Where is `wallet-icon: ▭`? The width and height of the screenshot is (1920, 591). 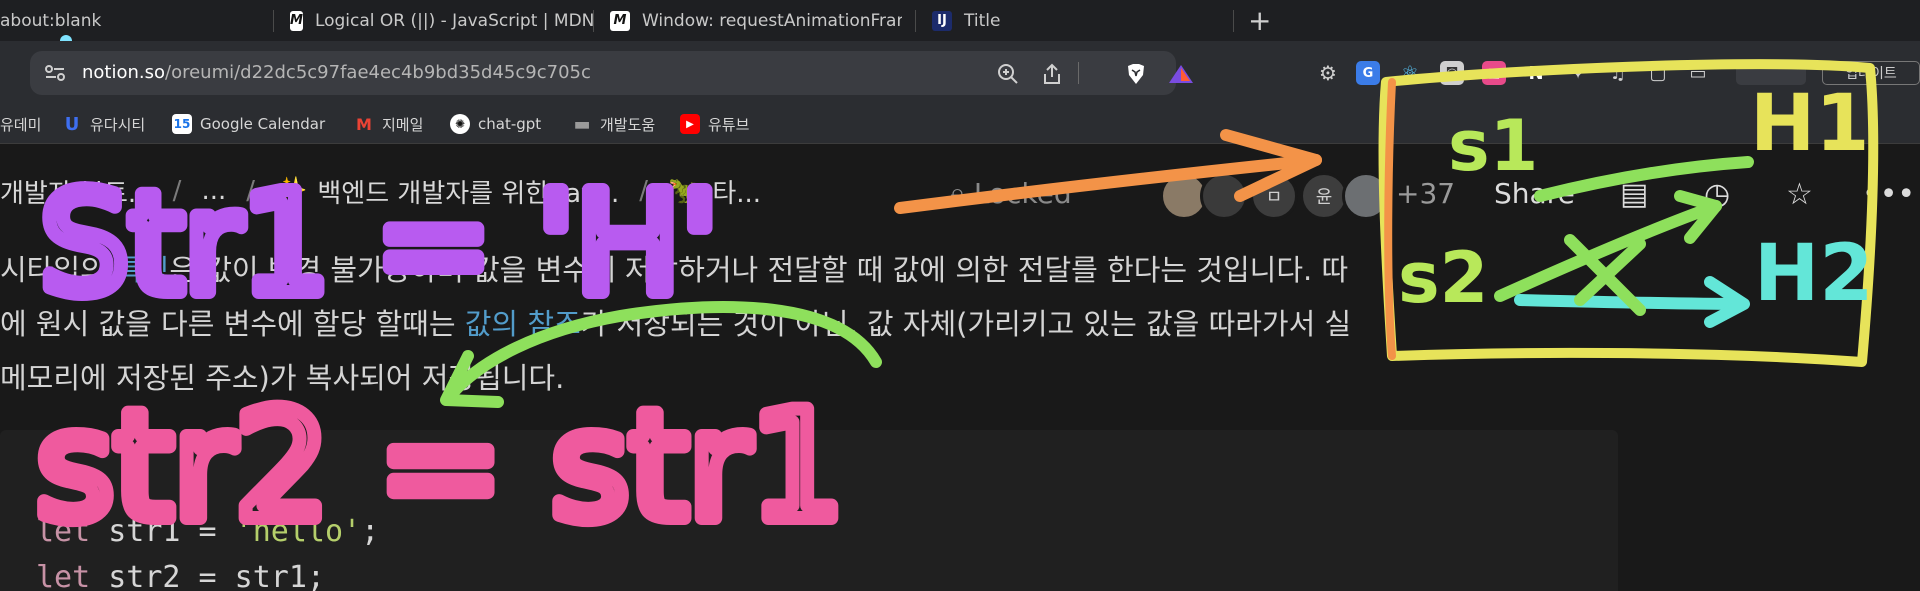
wallet-icon: ▭ is located at coordinates (1698, 73).